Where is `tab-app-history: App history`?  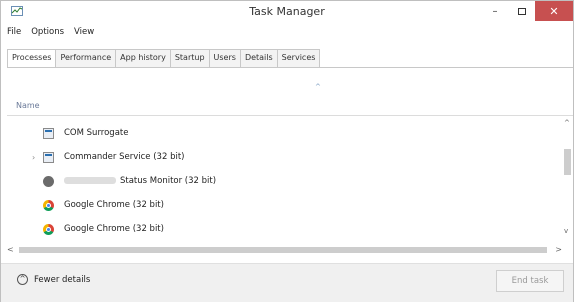
tab-app-history: App history is located at coordinates (143, 58).